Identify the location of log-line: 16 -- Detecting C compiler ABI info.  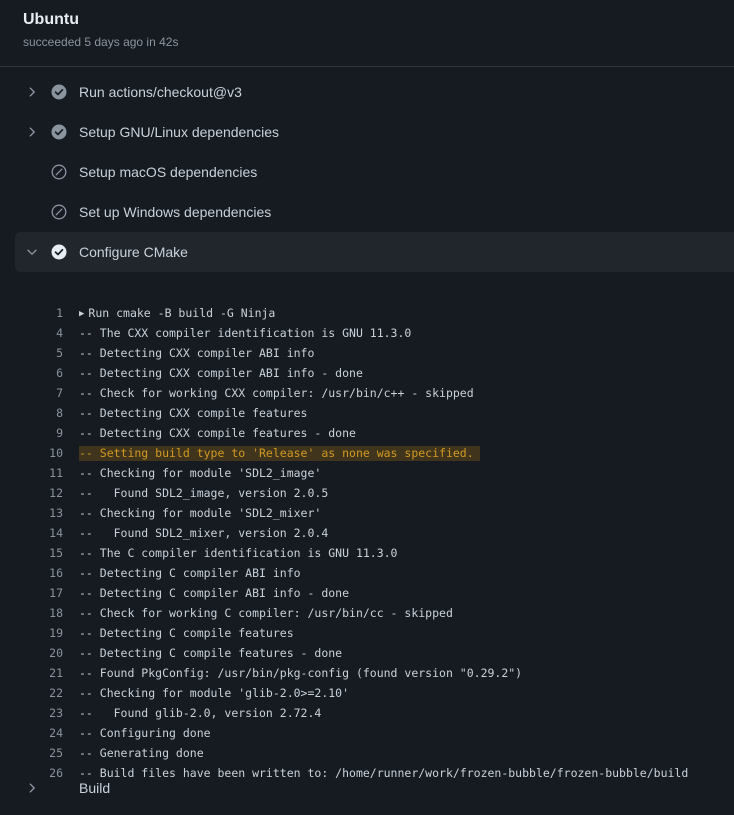
(367, 573).